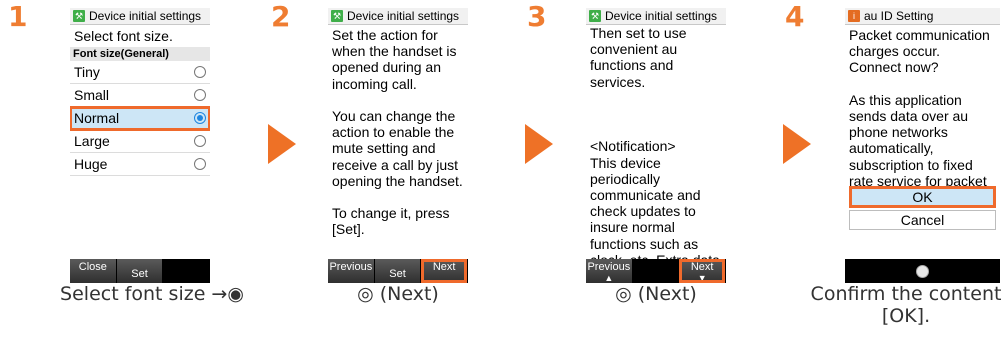 The height and width of the screenshot is (343, 1006). I want to click on title-text: au ID Setting, so click(899, 16).